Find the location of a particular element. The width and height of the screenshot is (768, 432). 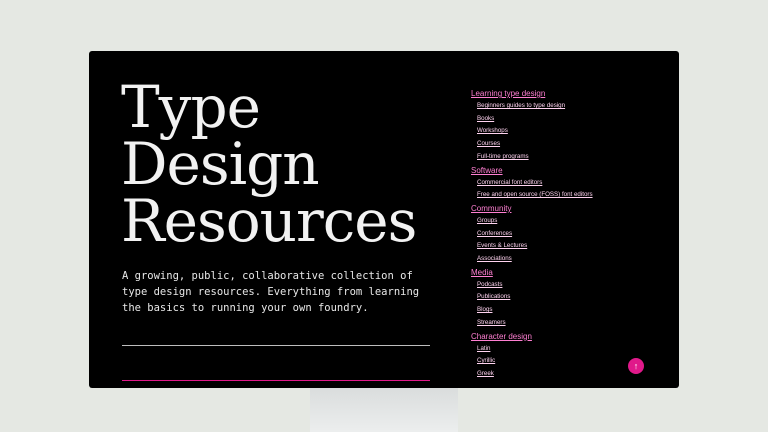

nav-link-foss-editors: Free and open source (FOSS) font editors is located at coordinates (574, 195).